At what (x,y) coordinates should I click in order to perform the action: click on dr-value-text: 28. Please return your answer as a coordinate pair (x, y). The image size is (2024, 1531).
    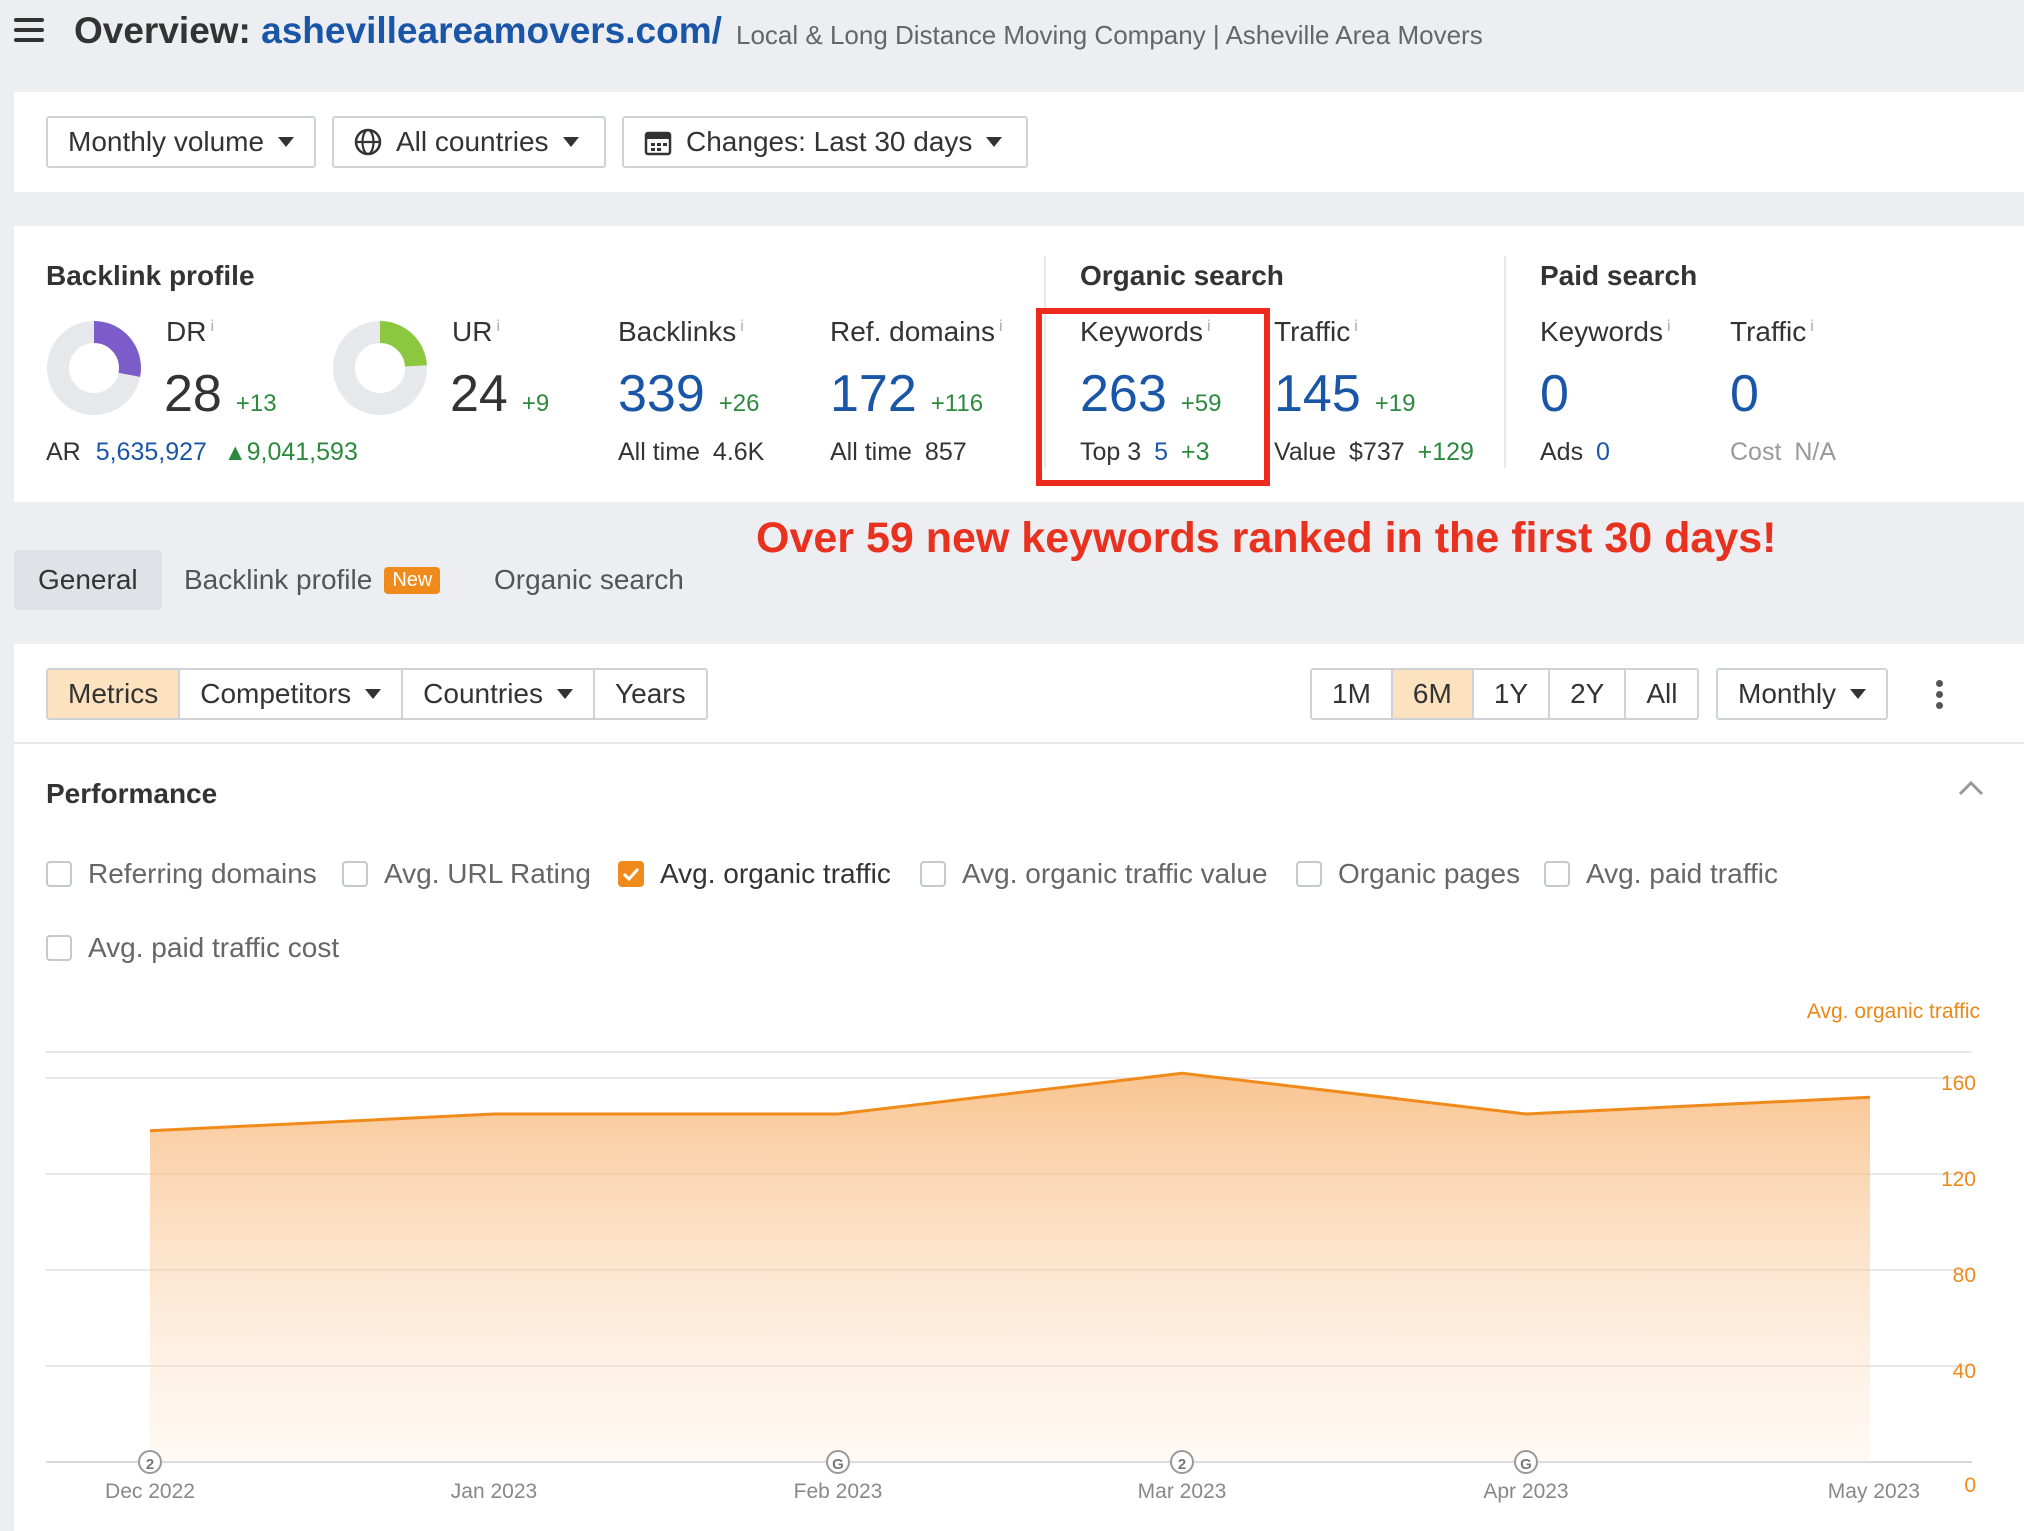
    Looking at the image, I should click on (193, 394).